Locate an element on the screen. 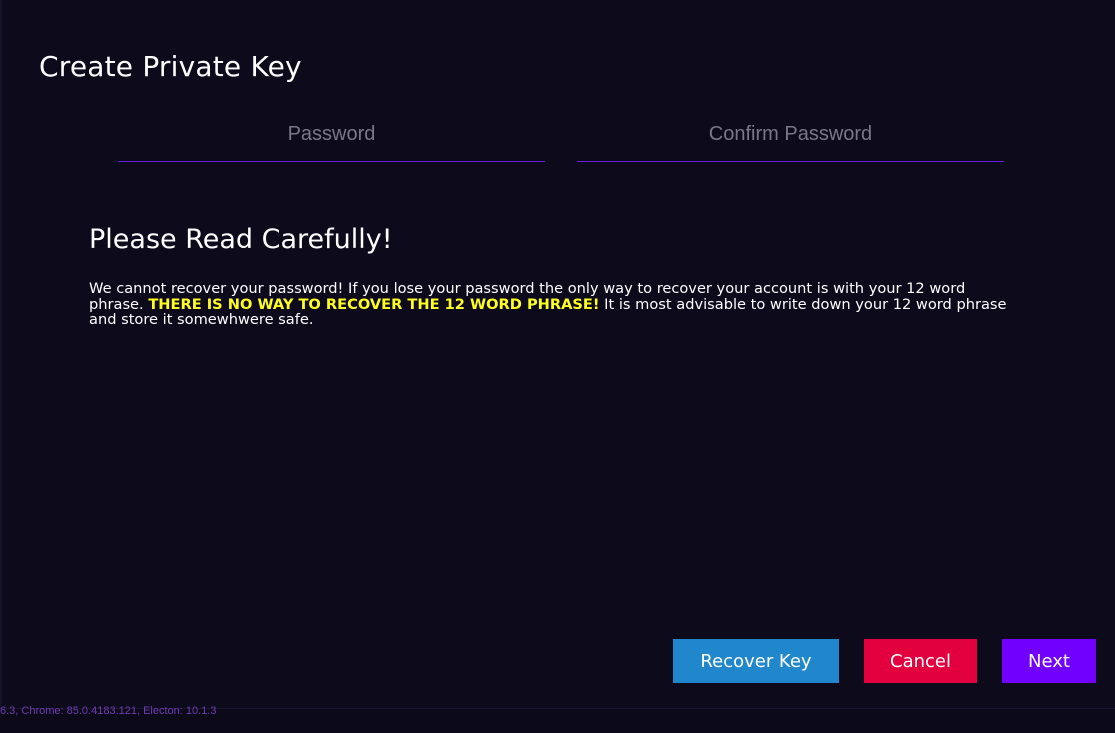  cancel-button: Cancel is located at coordinates (920, 661).